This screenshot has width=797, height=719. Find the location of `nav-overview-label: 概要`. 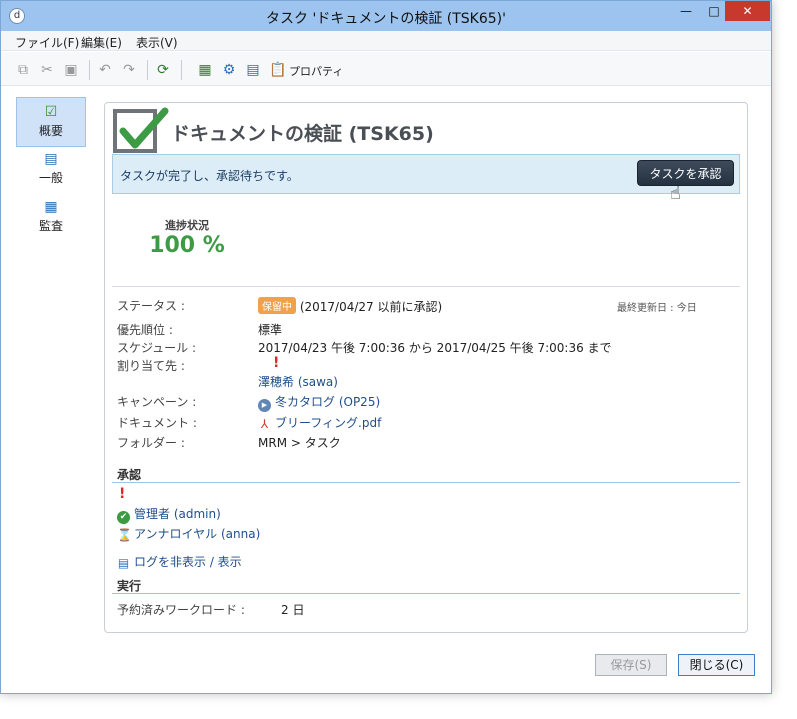

nav-overview-label: 概要 is located at coordinates (50, 131).